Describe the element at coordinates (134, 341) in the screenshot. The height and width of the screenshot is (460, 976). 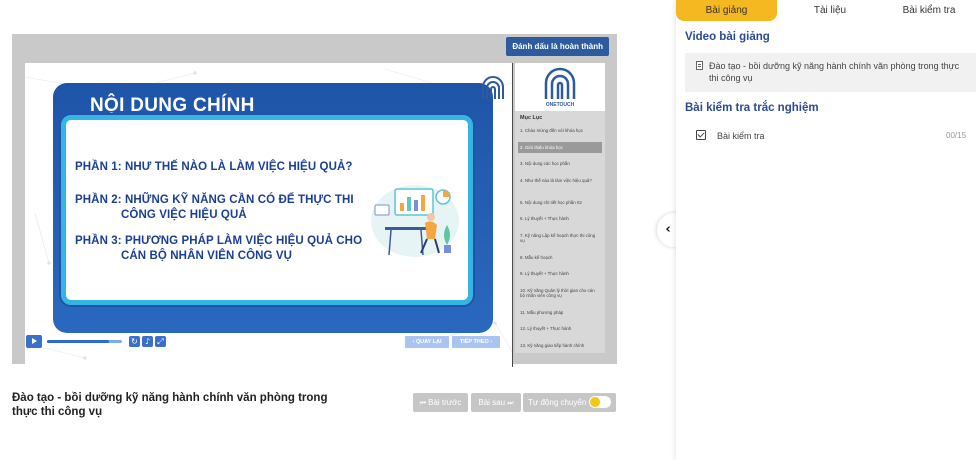
I see `replay-icon: ↻` at that location.